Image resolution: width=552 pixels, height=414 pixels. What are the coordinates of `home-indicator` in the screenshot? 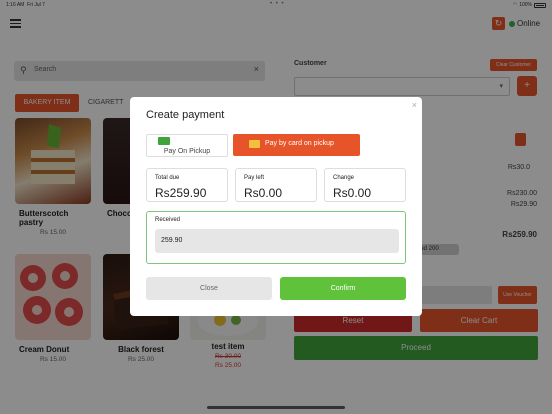 It's located at (276, 407).